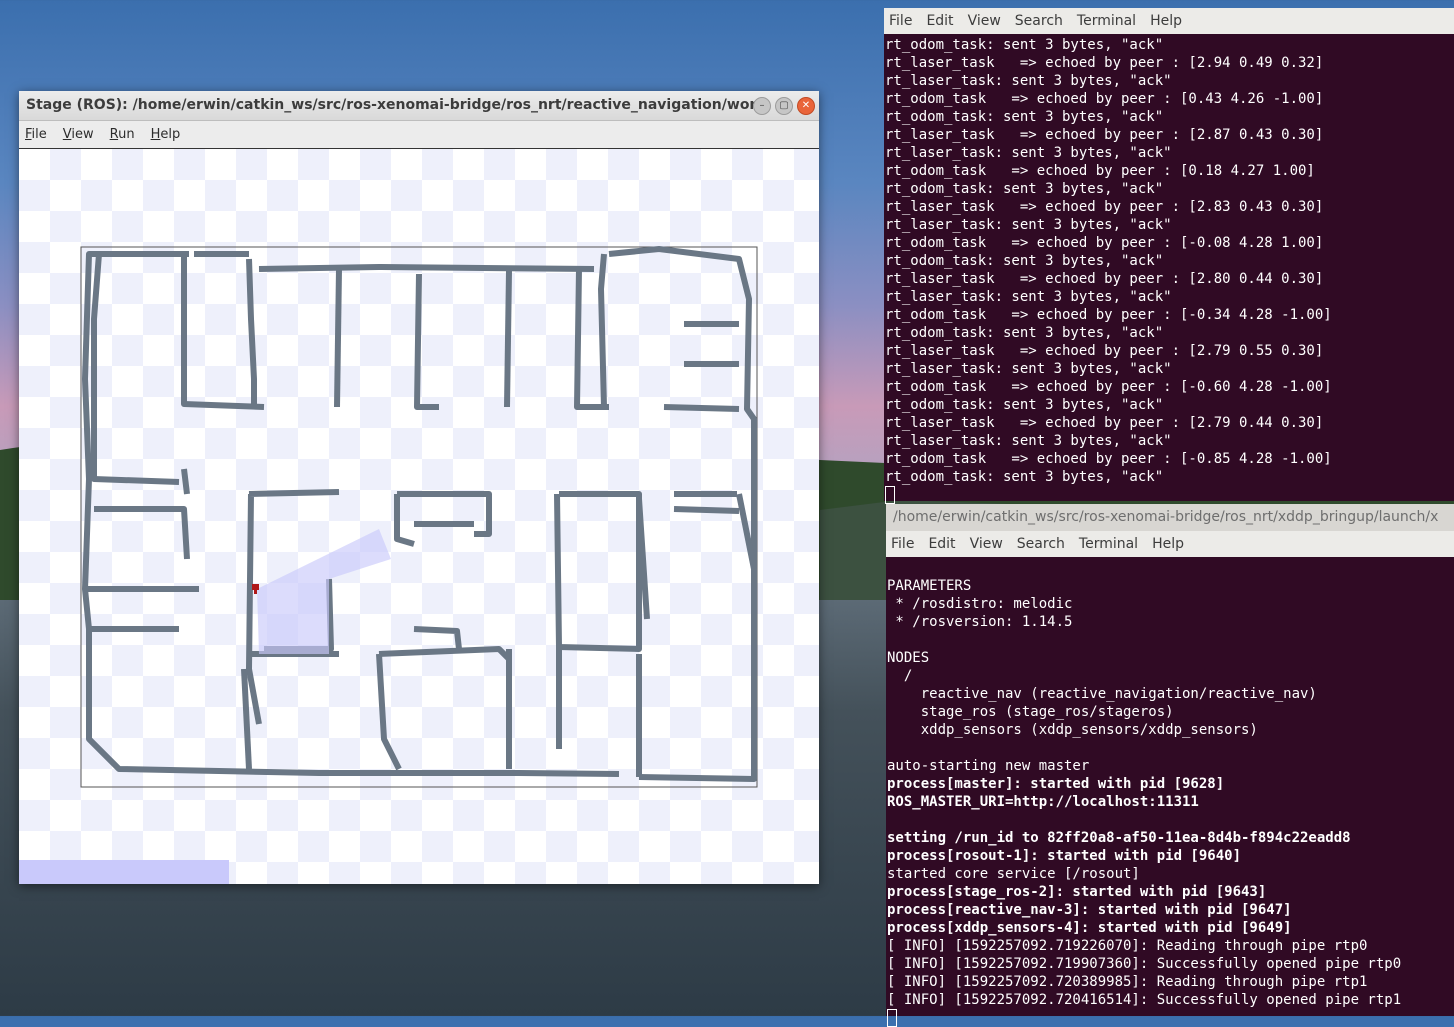 Image resolution: width=1454 pixels, height=1027 pixels. What do you see at coordinates (1039, 21) in the screenshot?
I see `t1-menu-search: Search` at bounding box center [1039, 21].